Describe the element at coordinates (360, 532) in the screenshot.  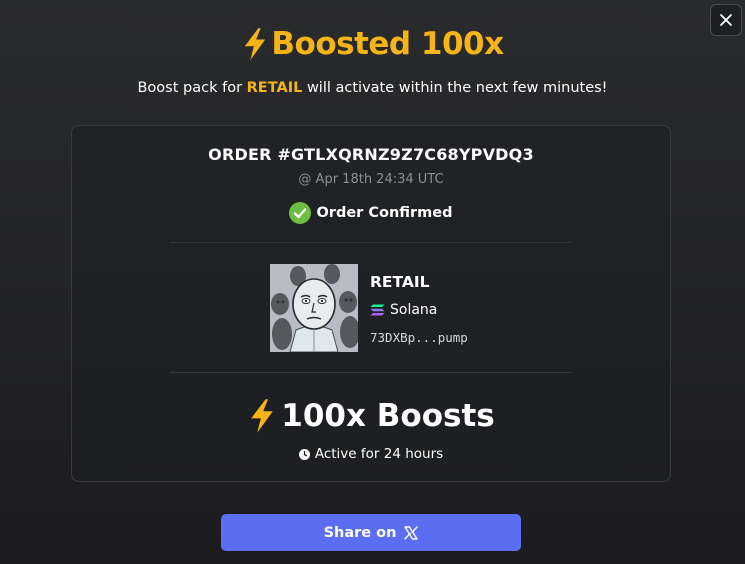
I see `share-label: Share on` at that location.